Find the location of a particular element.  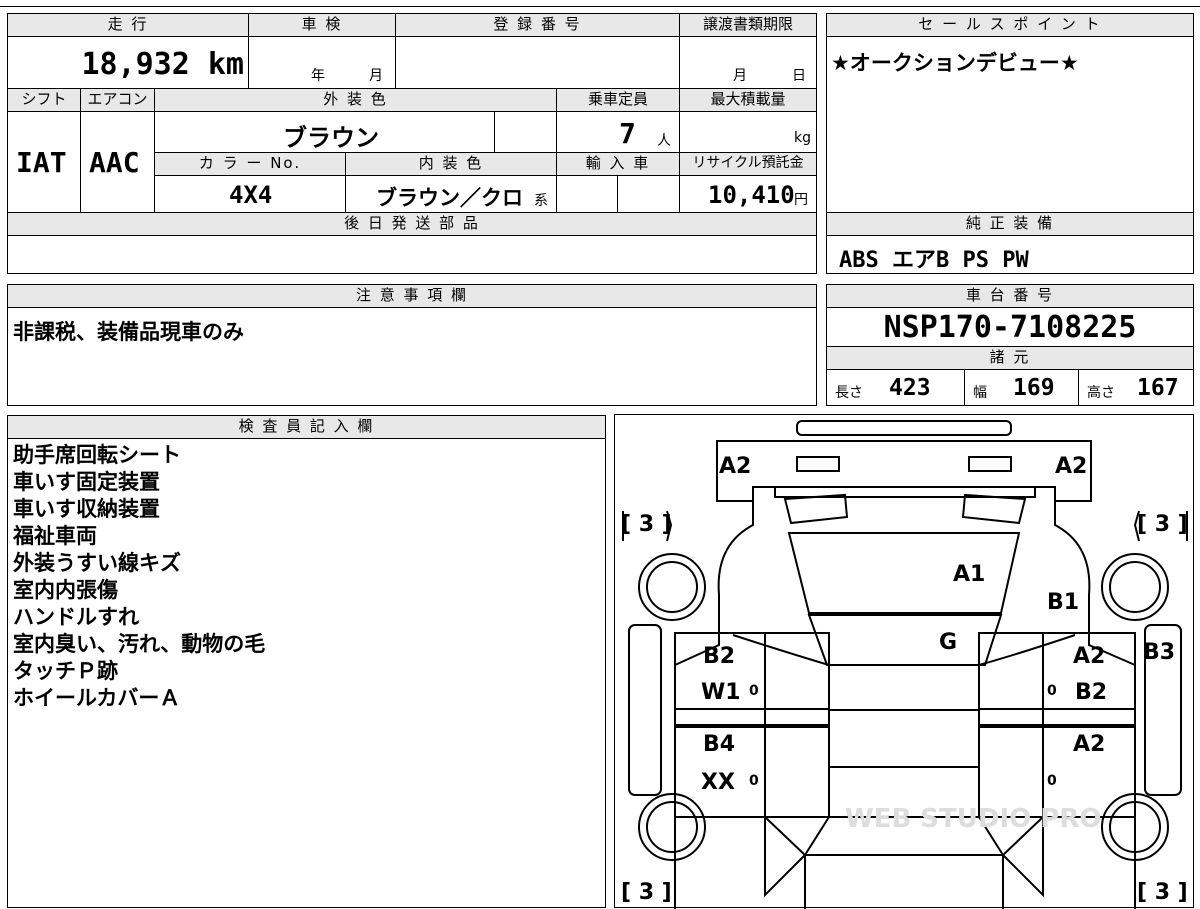

mark-right-front-door-1: A2 is located at coordinates (1089, 656).